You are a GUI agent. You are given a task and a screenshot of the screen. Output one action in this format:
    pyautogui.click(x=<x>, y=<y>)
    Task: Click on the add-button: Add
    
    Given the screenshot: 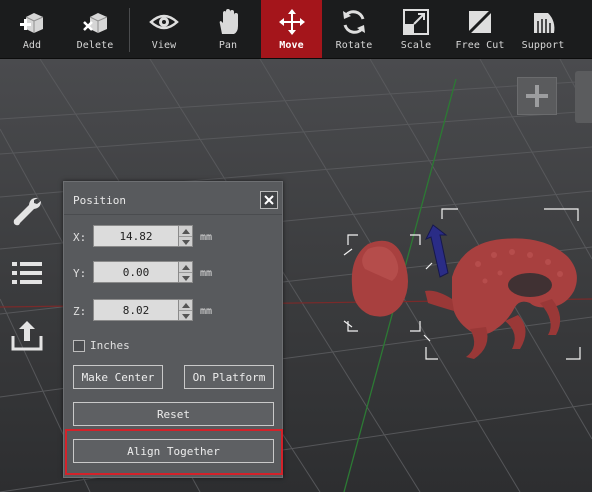 What is the action you would take?
    pyautogui.click(x=32, y=29)
    